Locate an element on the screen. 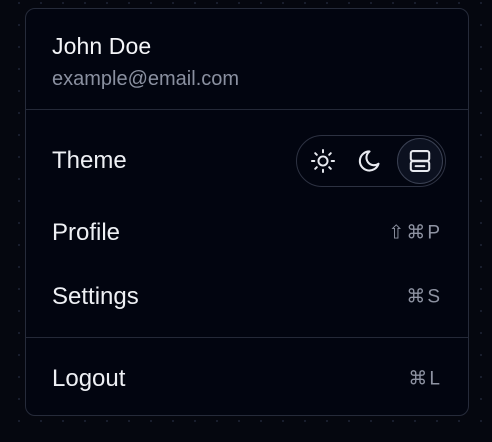 The image size is (492, 442). moon-icon is located at coordinates (369, 161).